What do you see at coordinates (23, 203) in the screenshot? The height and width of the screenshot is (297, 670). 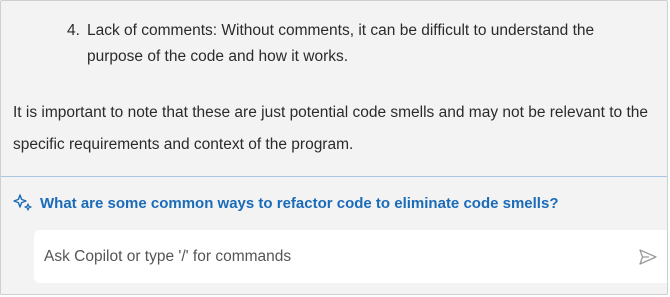 I see `sparkle-icon` at bounding box center [23, 203].